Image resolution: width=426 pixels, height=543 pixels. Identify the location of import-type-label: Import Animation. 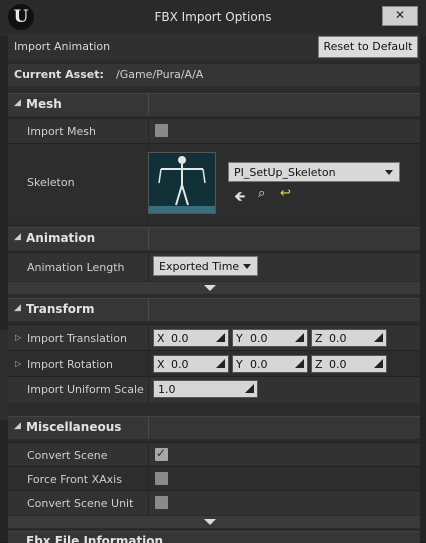
(62, 46).